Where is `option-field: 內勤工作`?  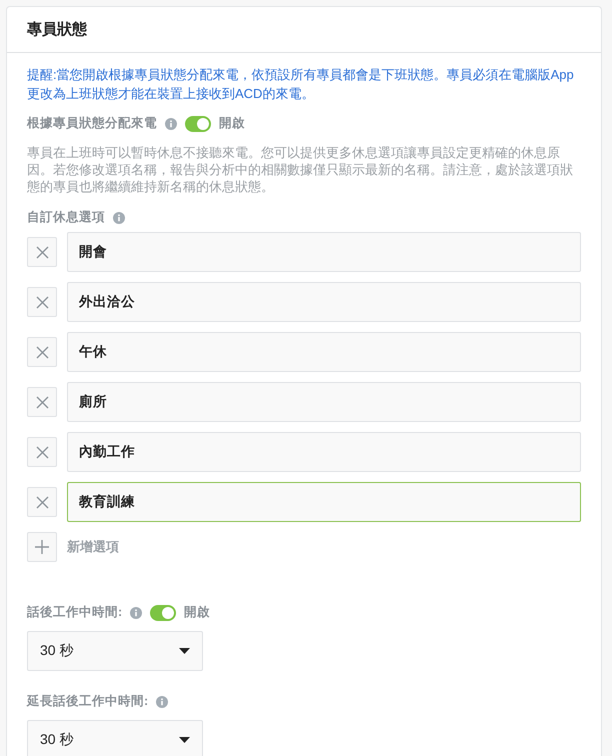
option-field: 內勤工作 is located at coordinates (324, 452).